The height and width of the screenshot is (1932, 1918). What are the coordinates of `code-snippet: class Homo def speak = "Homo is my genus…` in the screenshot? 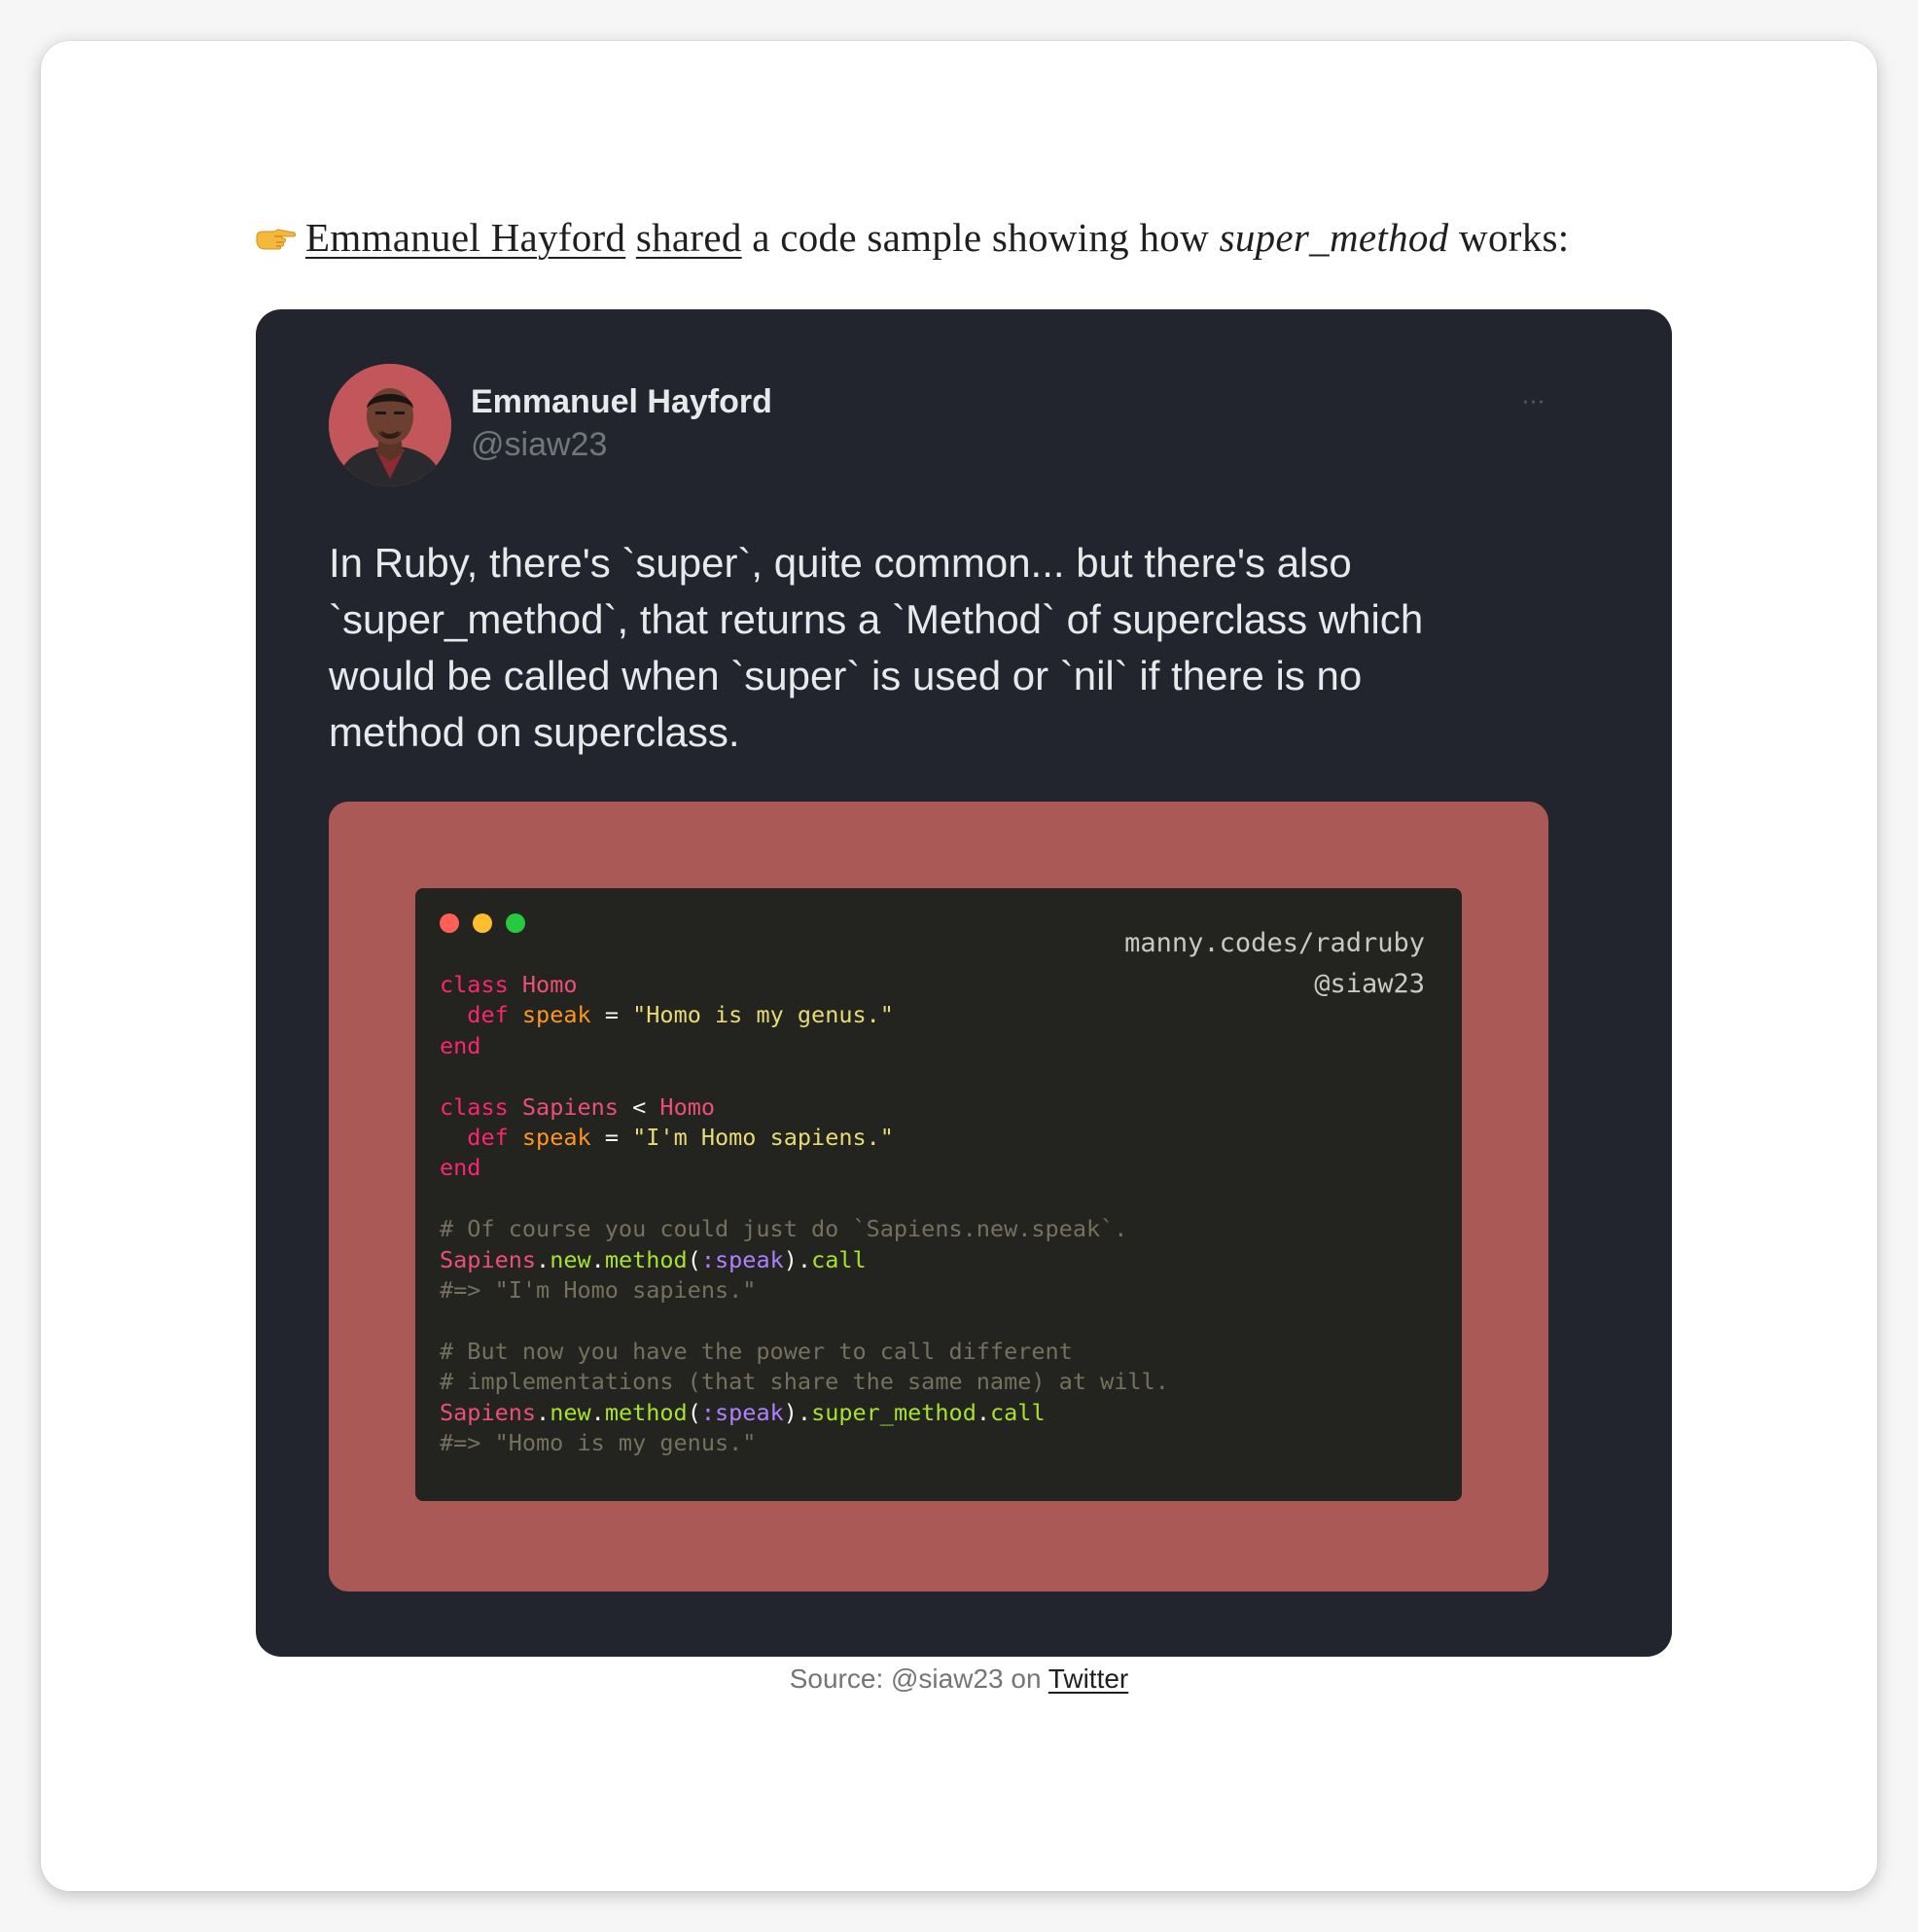 It's located at (804, 1214).